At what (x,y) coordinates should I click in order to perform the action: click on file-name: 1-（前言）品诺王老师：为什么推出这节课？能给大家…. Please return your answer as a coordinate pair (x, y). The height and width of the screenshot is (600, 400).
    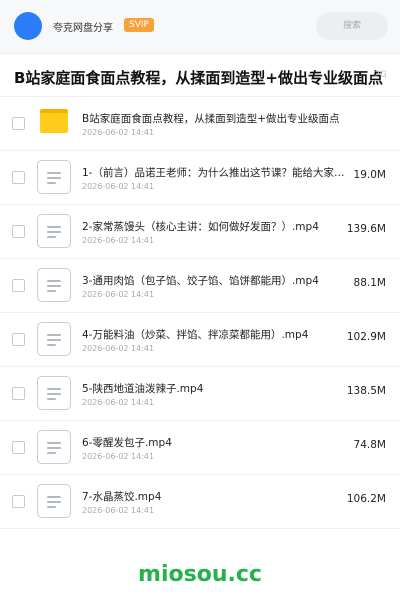
    Looking at the image, I should click on (213, 173).